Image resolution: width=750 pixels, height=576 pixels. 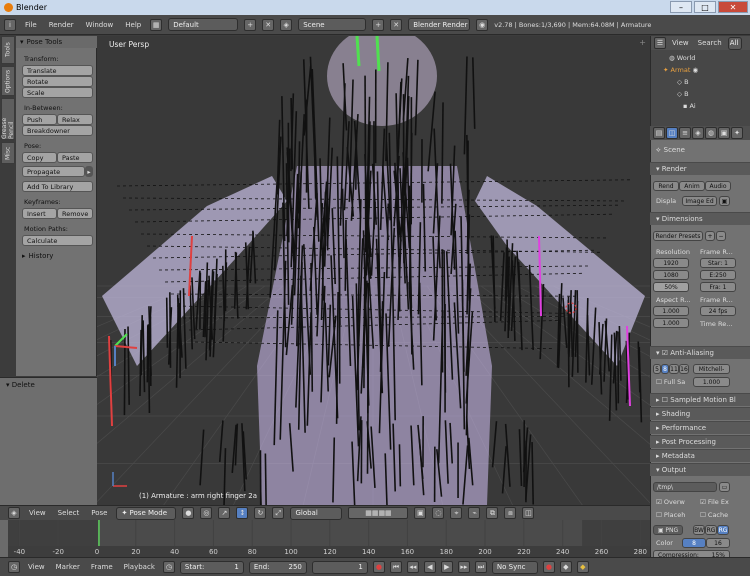 I want to click on dimensions-panel-header: ▾ Dimensions, so click(x=700, y=218).